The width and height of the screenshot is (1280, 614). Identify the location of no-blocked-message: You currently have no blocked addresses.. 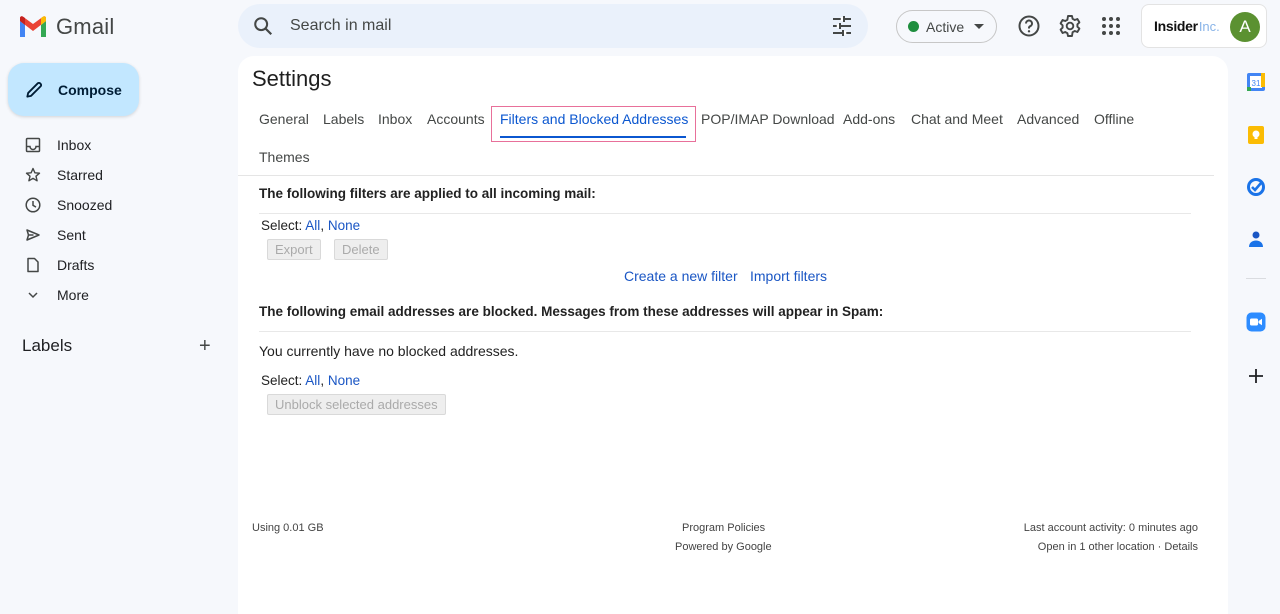
(389, 351).